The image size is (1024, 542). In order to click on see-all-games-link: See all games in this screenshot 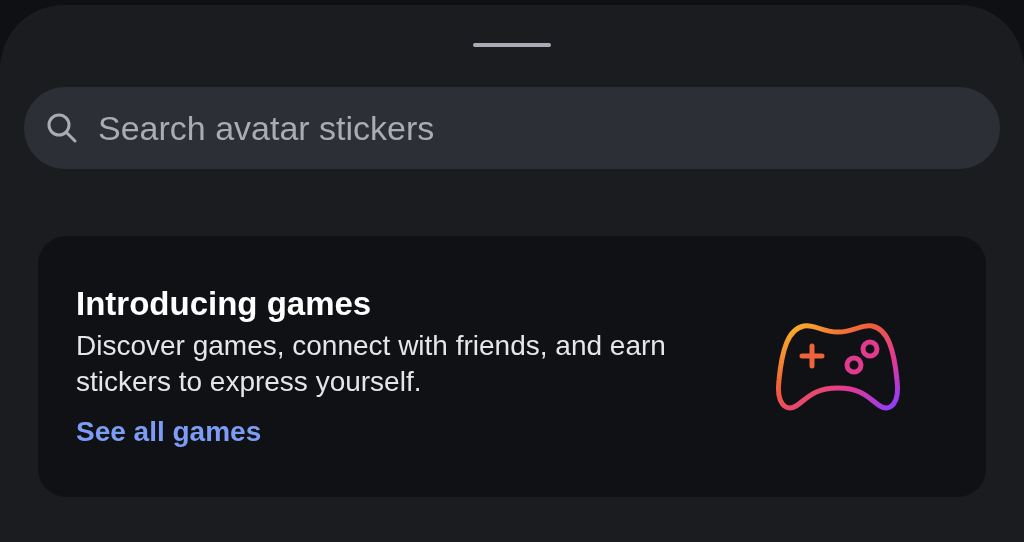, I will do `click(169, 431)`.